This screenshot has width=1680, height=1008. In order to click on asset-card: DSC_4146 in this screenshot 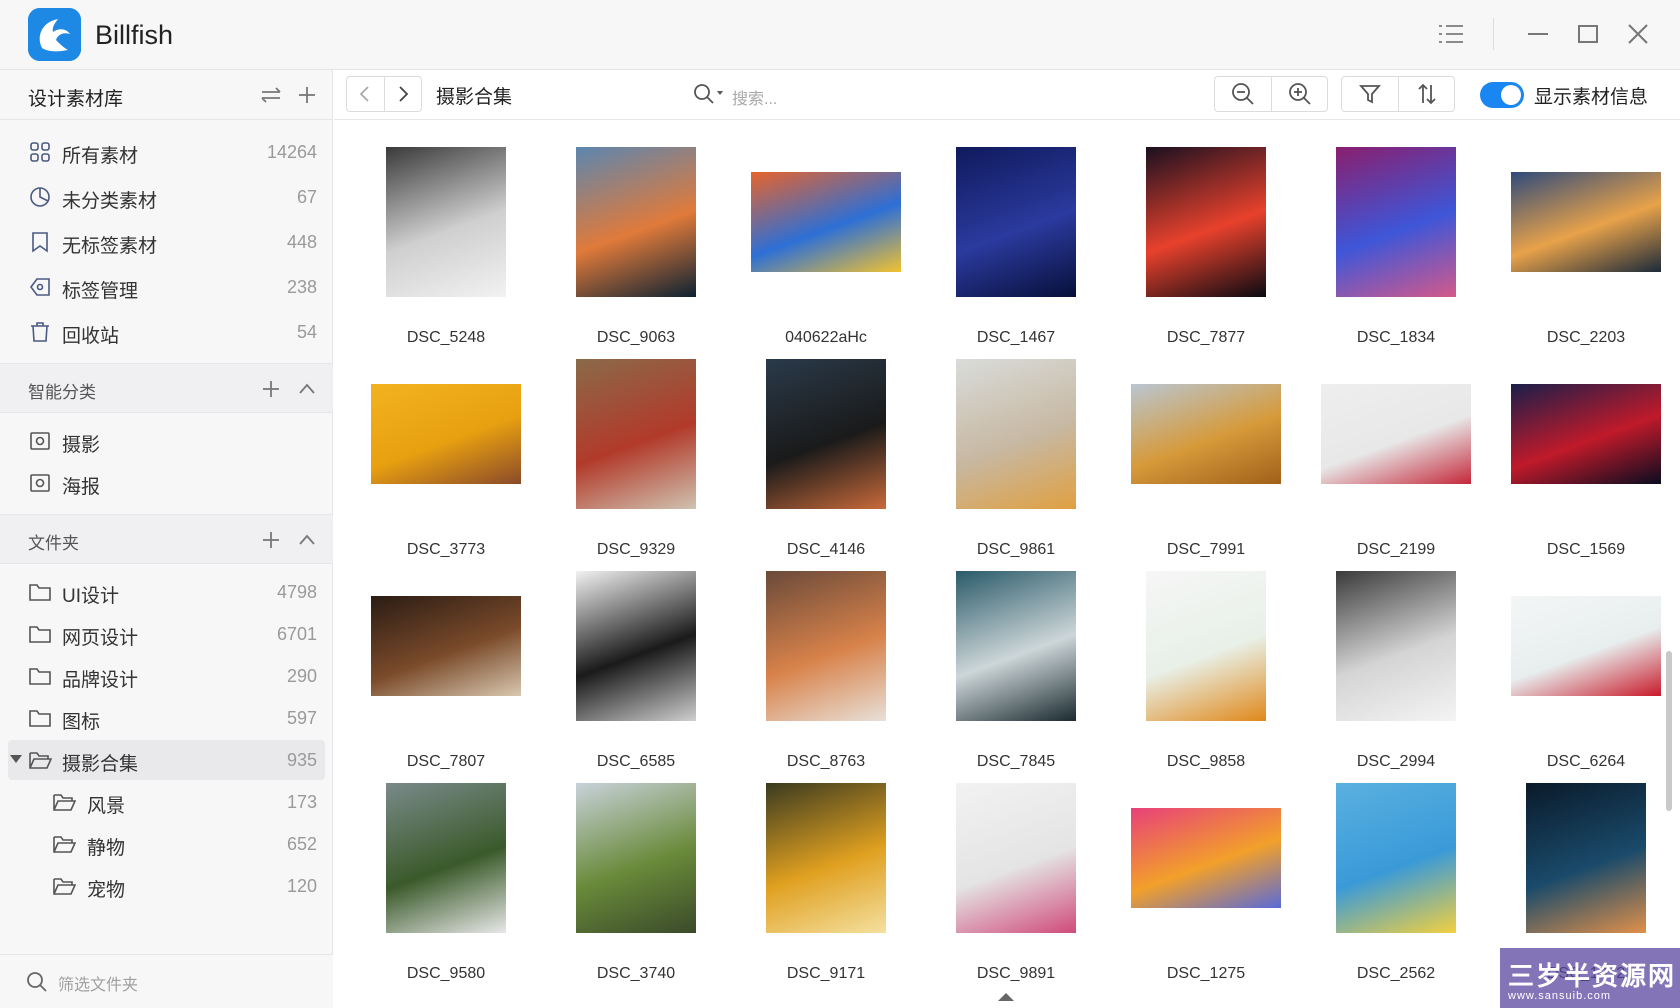, I will do `click(826, 455)`.